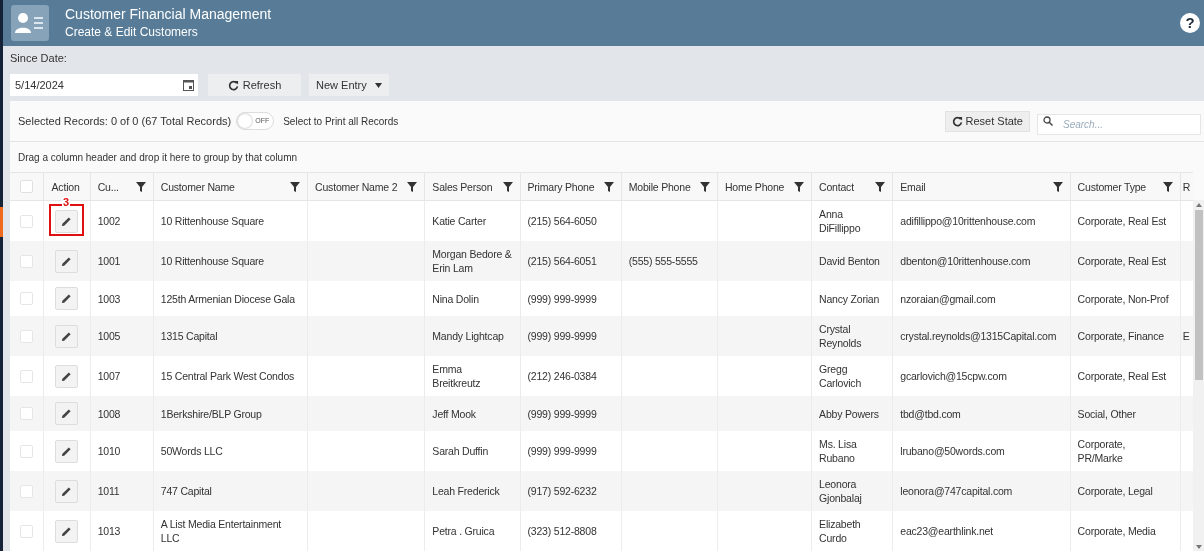 The width and height of the screenshot is (1204, 551). What do you see at coordinates (454, 413) in the screenshot?
I see `table-cell: Jeff Mook` at bounding box center [454, 413].